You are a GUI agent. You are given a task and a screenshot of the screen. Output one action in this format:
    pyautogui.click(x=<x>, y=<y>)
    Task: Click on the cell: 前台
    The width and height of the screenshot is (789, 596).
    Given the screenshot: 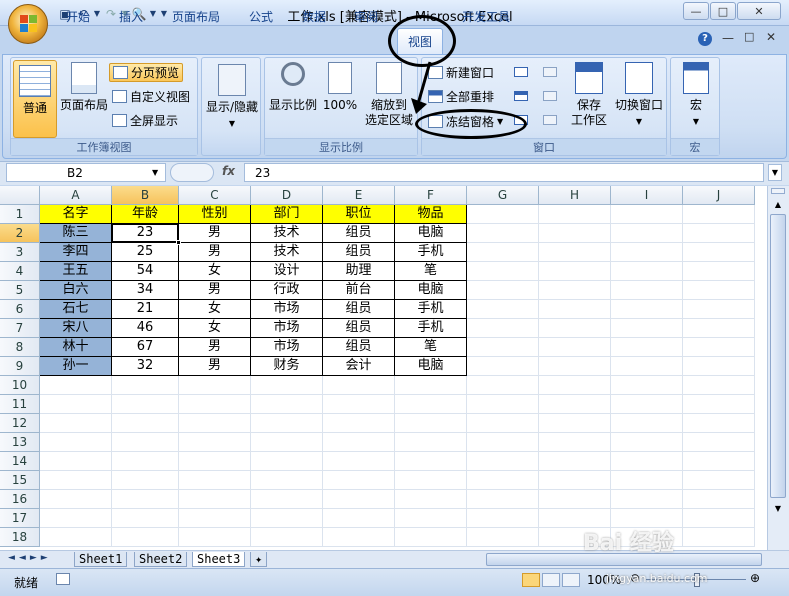 What is the action you would take?
    pyautogui.click(x=359, y=290)
    